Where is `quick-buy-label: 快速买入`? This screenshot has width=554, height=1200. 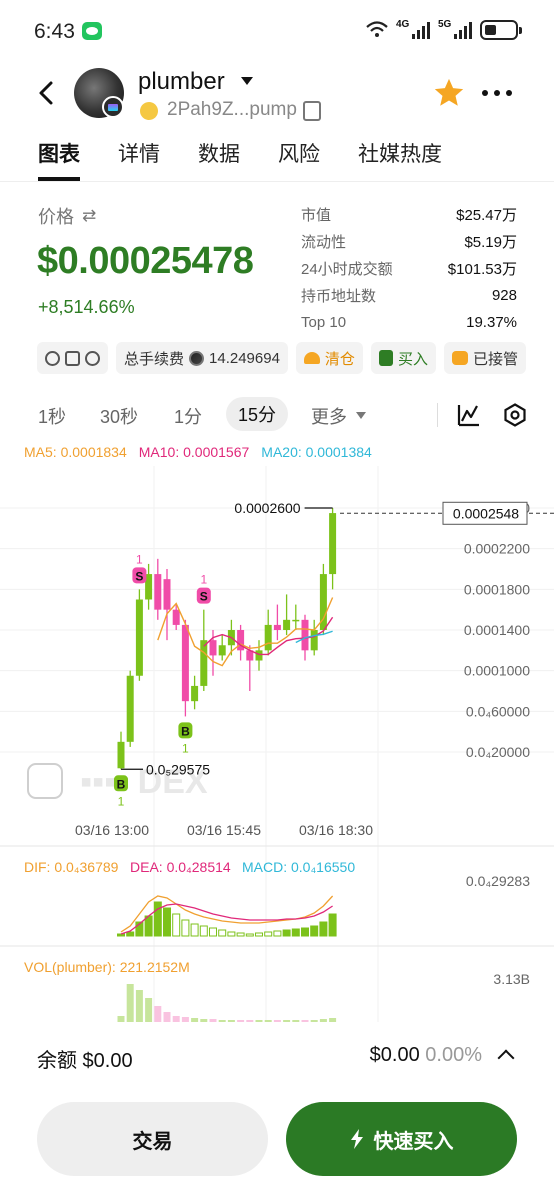
quick-buy-label: 快速买入 is located at coordinates (413, 1141).